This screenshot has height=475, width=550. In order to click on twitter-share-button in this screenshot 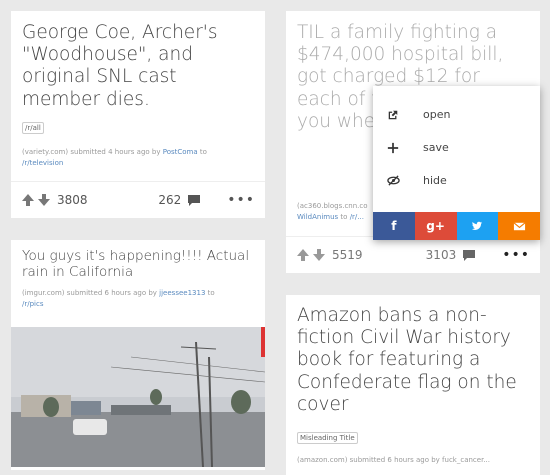, I will do `click(477, 226)`.